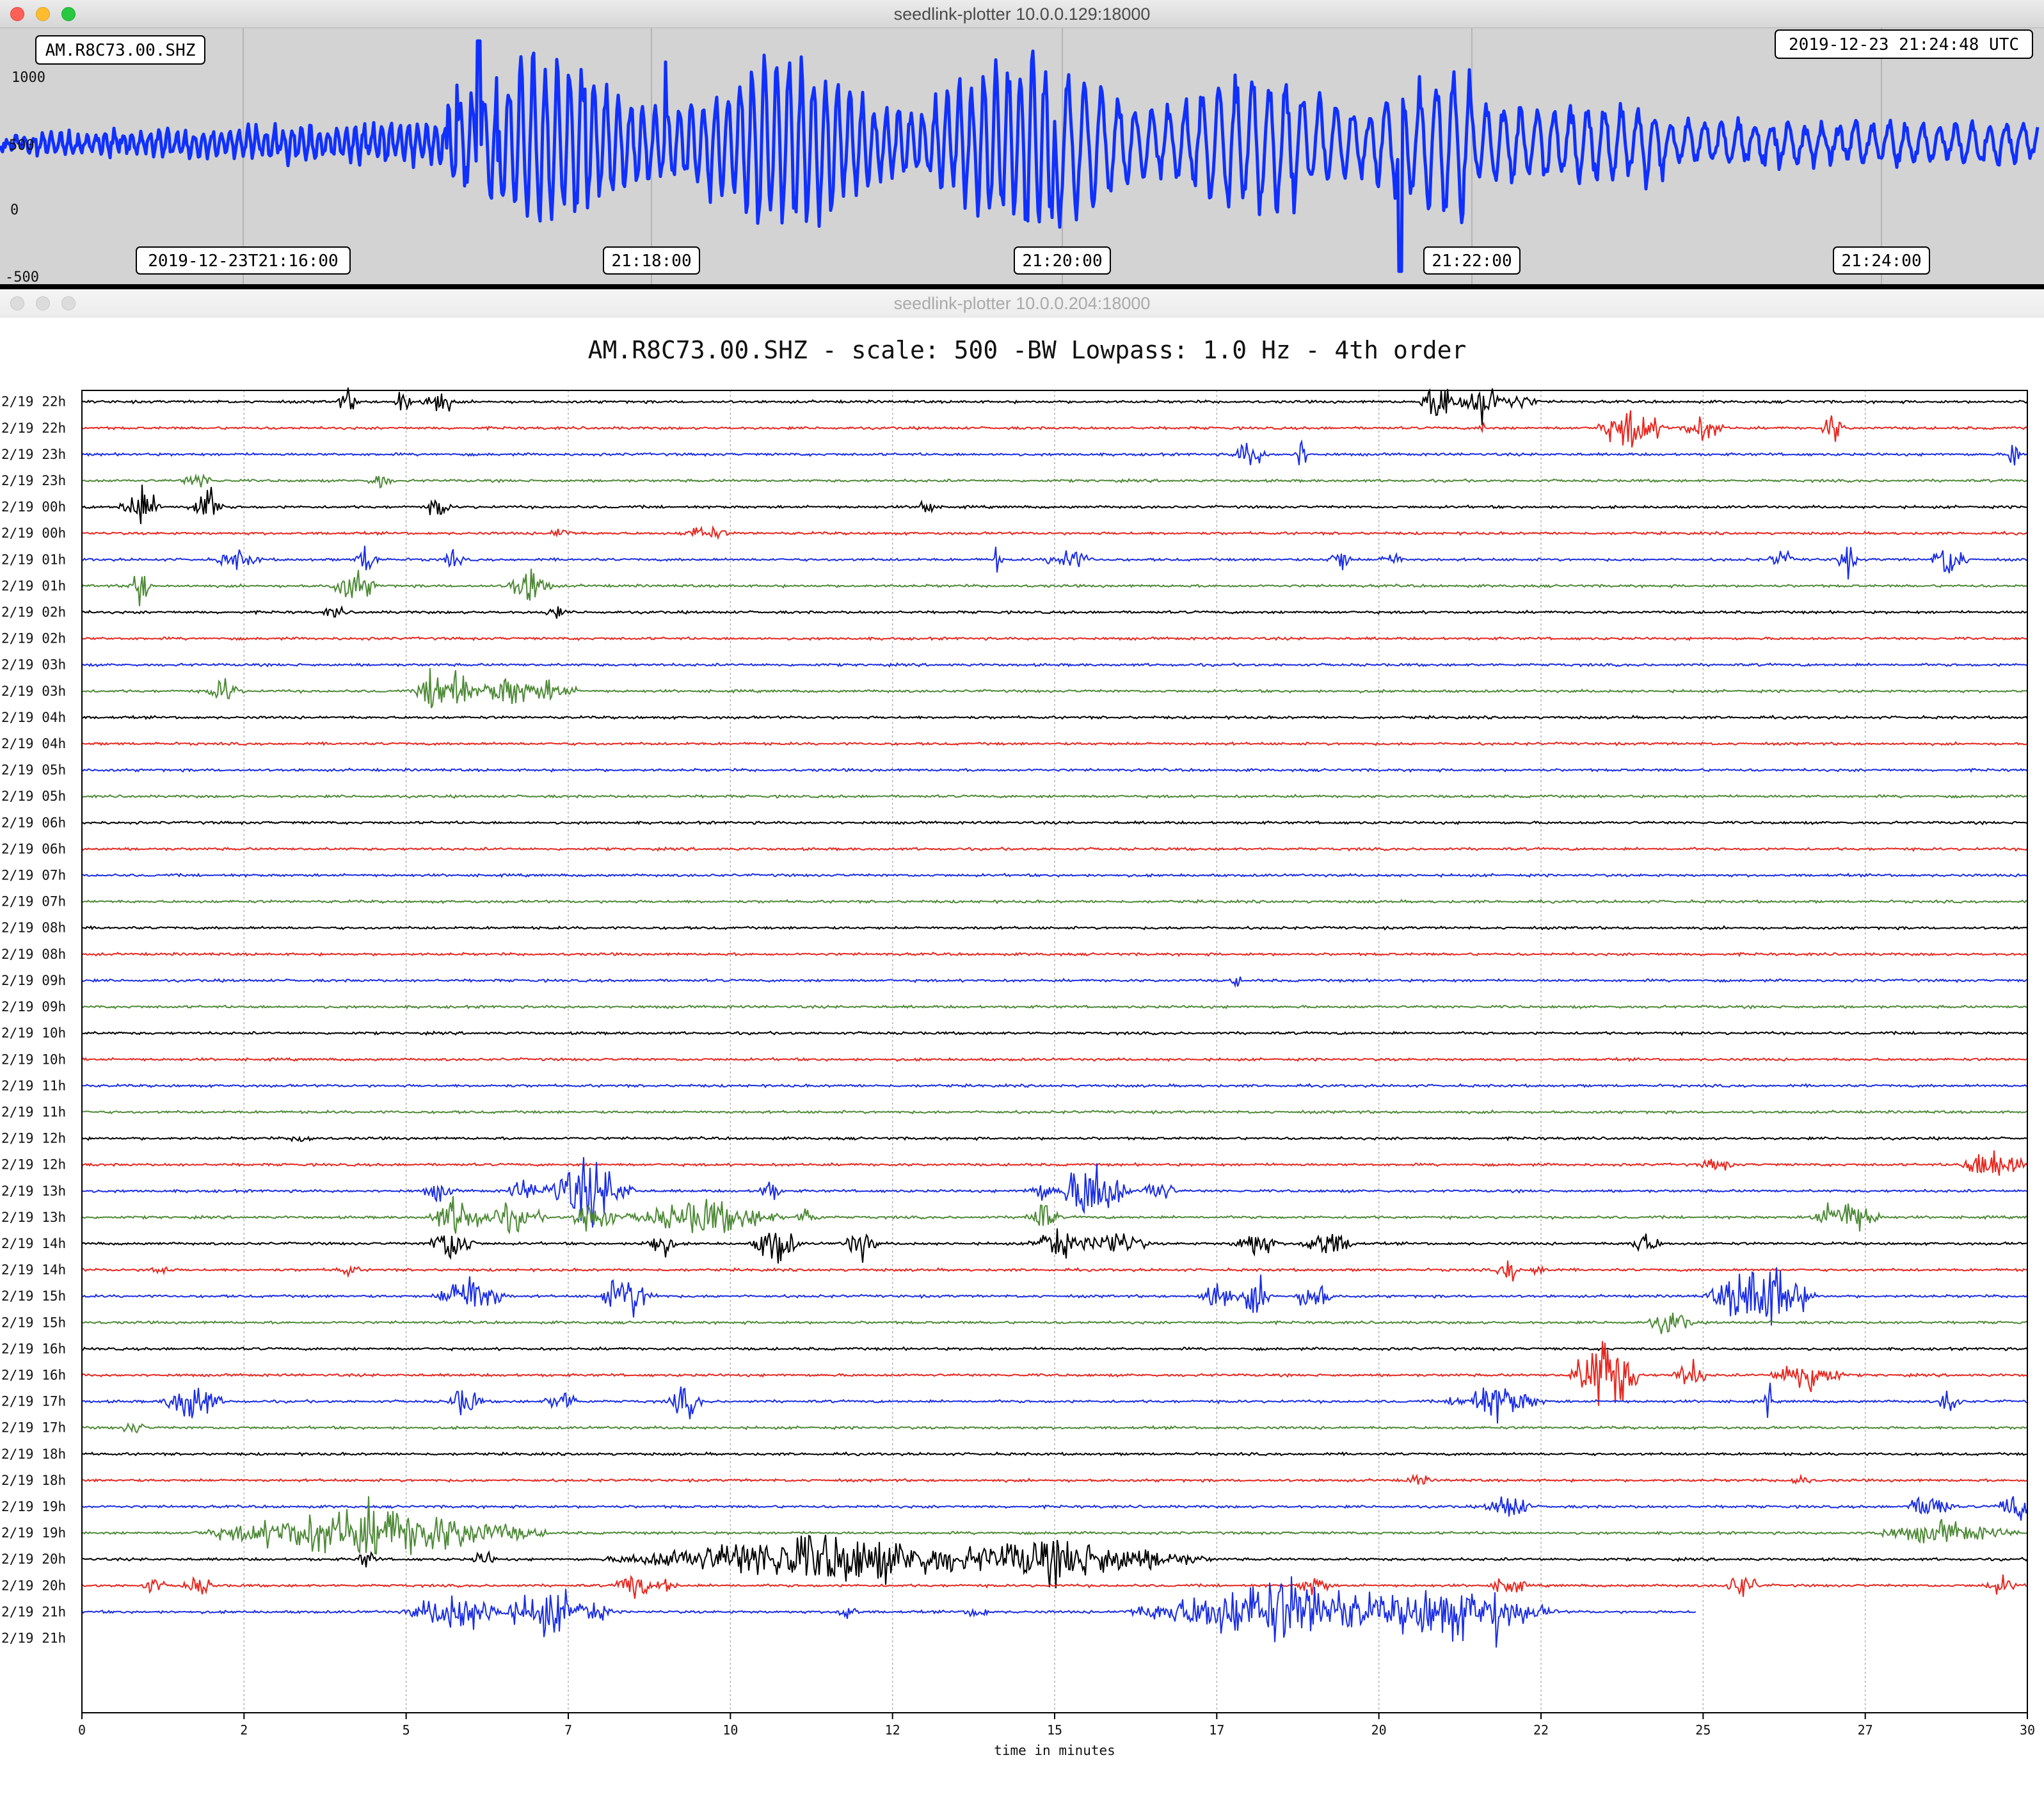 The image size is (2044, 1819). Describe the element at coordinates (1541, 1730) in the screenshot. I see `x-tick-label: 22` at that location.